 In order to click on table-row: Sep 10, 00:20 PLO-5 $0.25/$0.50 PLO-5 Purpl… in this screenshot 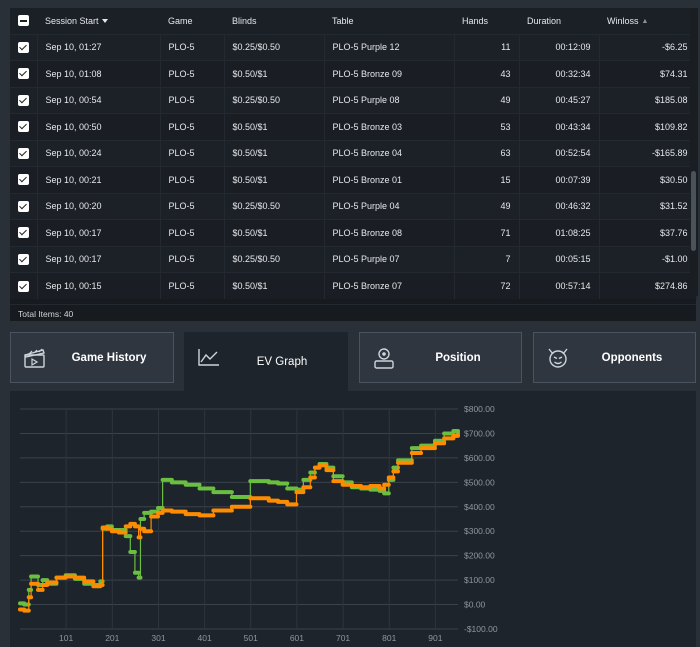, I will do `click(353, 206)`.